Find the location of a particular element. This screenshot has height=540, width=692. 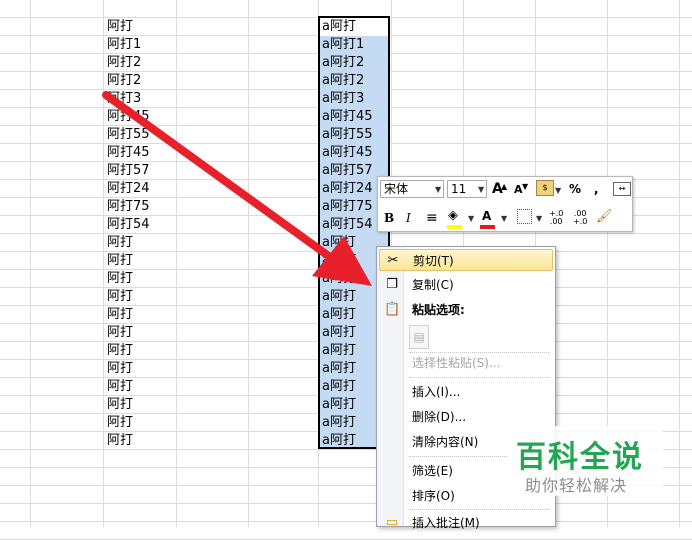

watermark-title: 百科全说 is located at coordinates (580, 457).